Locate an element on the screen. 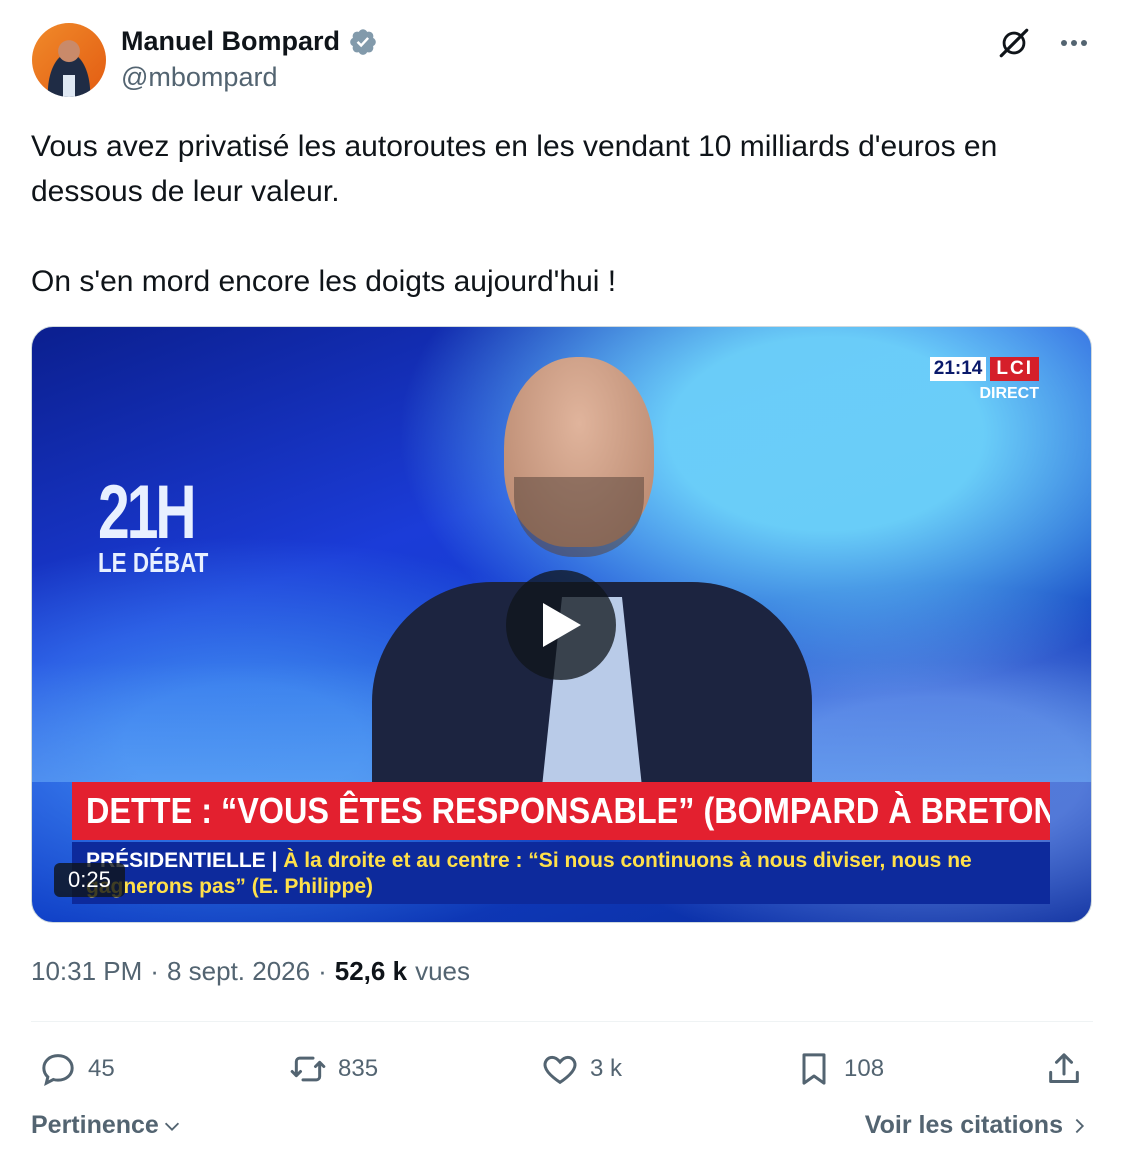 Image resolution: width=1123 pixels, height=1166 pixels. sort-dropdown: Pertinence is located at coordinates (107, 1125).